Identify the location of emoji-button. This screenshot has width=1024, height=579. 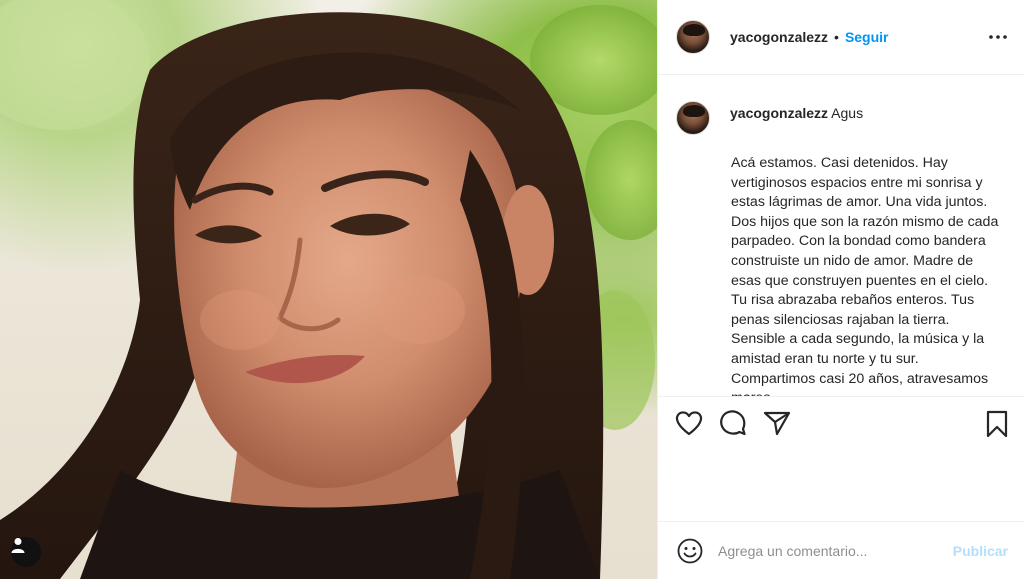
(690, 551).